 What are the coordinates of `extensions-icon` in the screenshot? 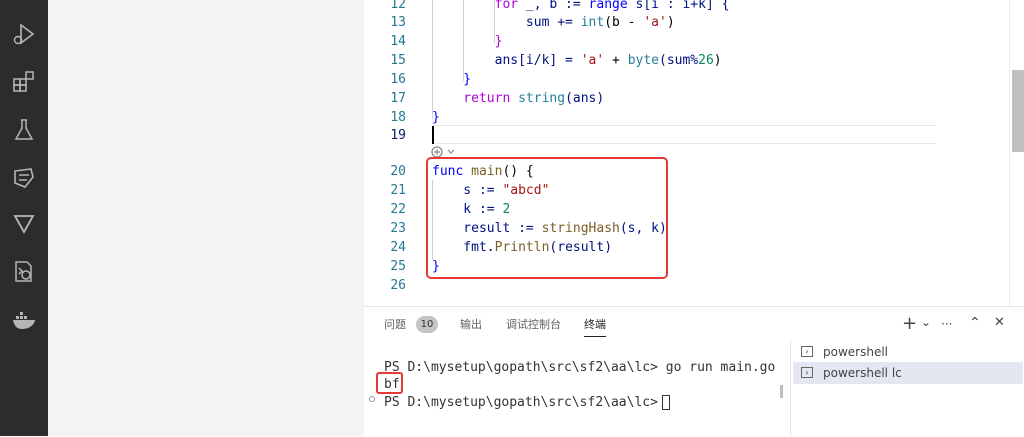 It's located at (24, 82).